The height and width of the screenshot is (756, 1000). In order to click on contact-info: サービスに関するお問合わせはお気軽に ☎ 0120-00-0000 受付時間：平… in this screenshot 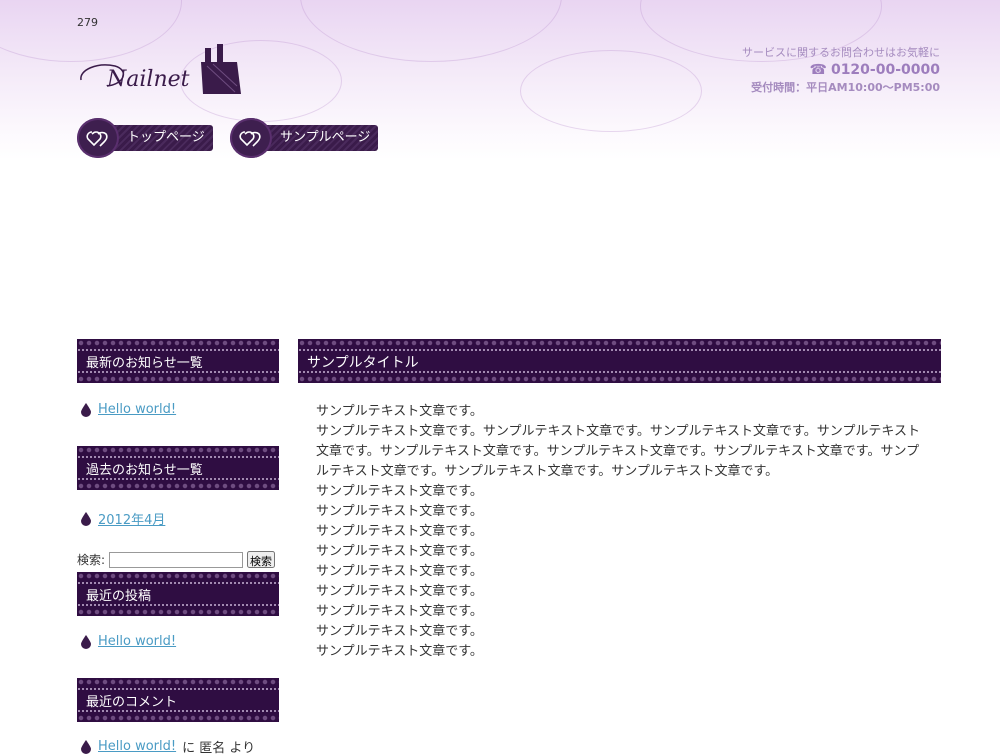, I will do `click(841, 69)`.